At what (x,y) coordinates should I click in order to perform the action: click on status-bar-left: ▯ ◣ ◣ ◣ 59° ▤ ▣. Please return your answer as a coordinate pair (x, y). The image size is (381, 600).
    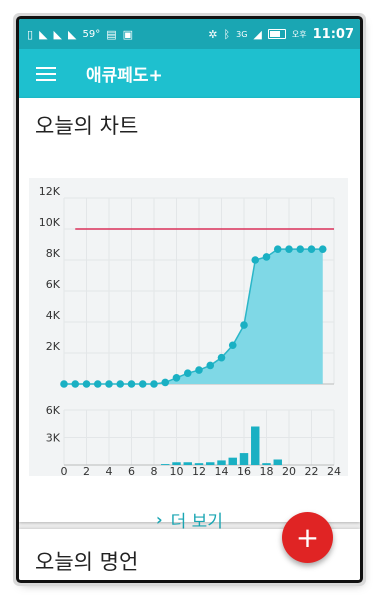
    Looking at the image, I should click on (76, 34).